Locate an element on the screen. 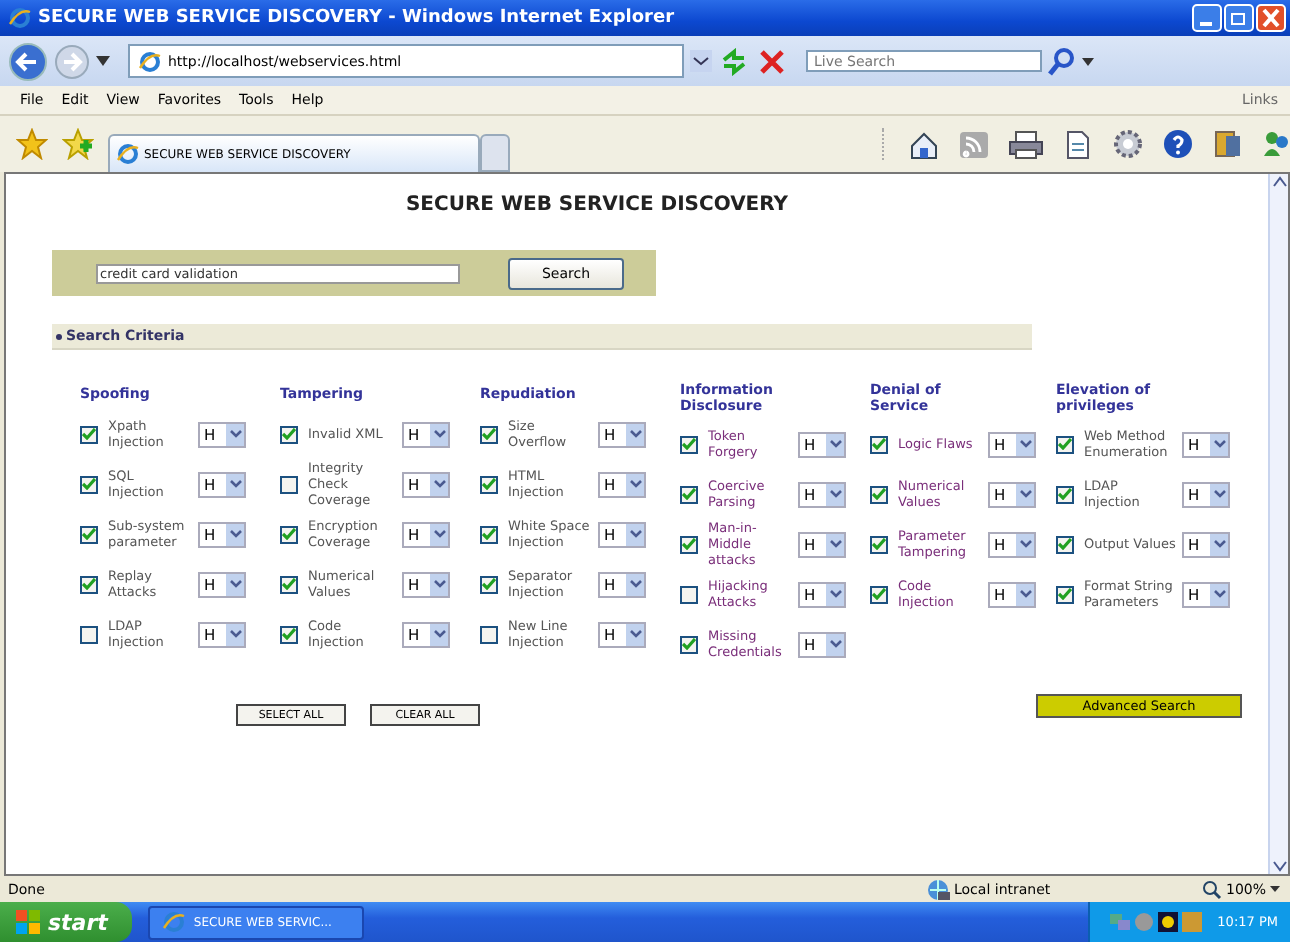 This screenshot has height=942, width=1290. close-icon is located at coordinates (1271, 18).